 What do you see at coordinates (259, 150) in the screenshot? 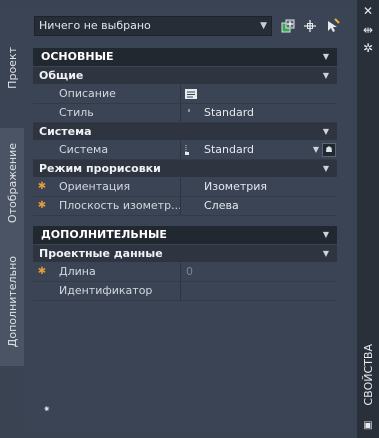
I see `prop-value: Standard ▼ ☗` at bounding box center [259, 150].